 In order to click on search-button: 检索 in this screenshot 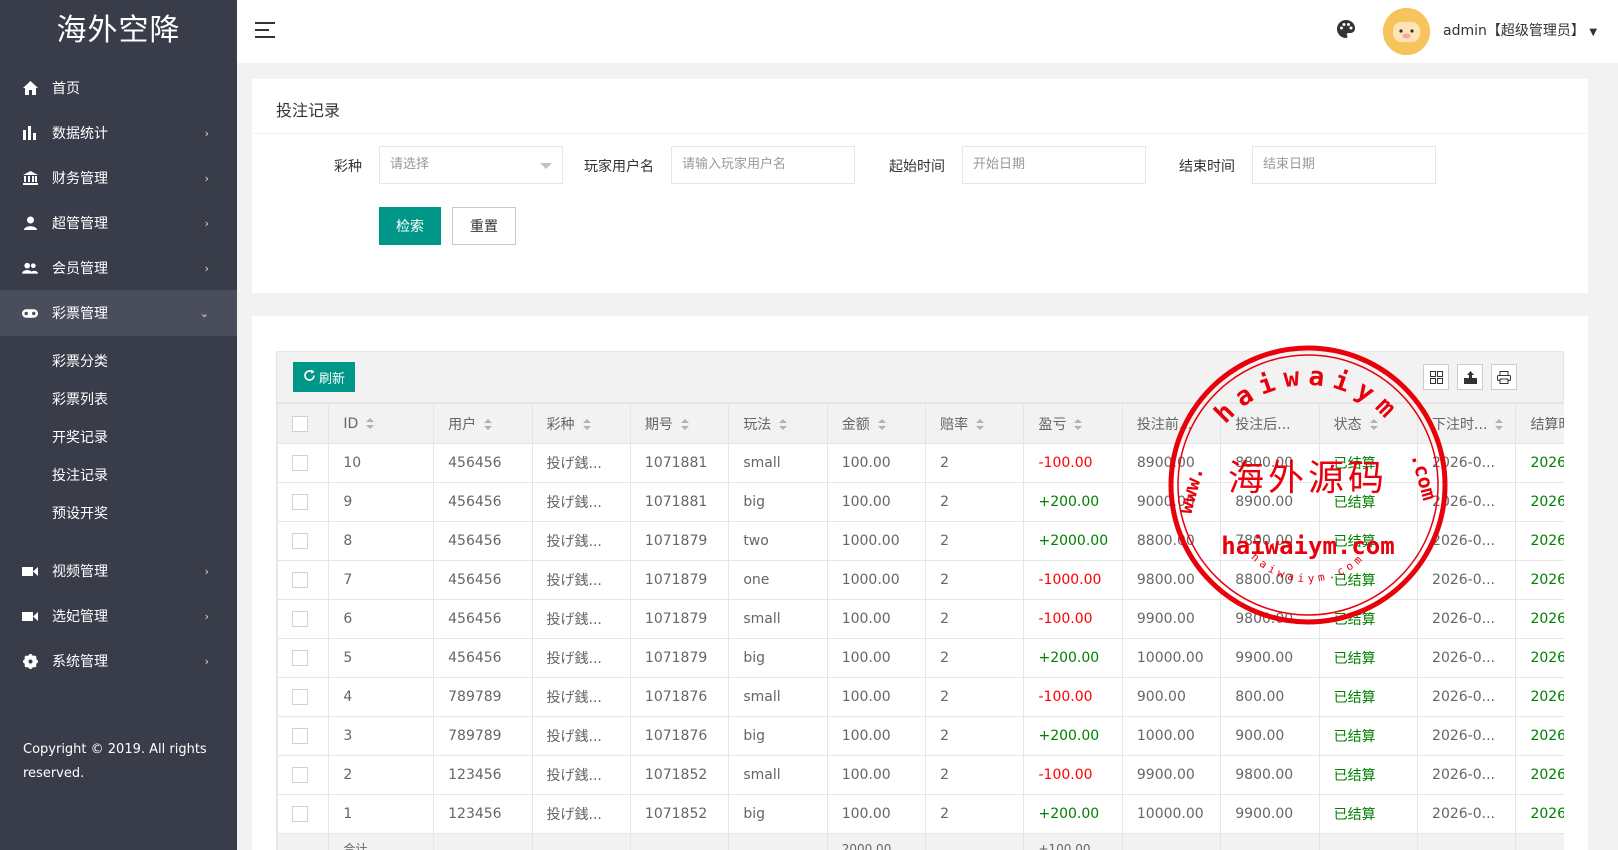, I will do `click(410, 226)`.